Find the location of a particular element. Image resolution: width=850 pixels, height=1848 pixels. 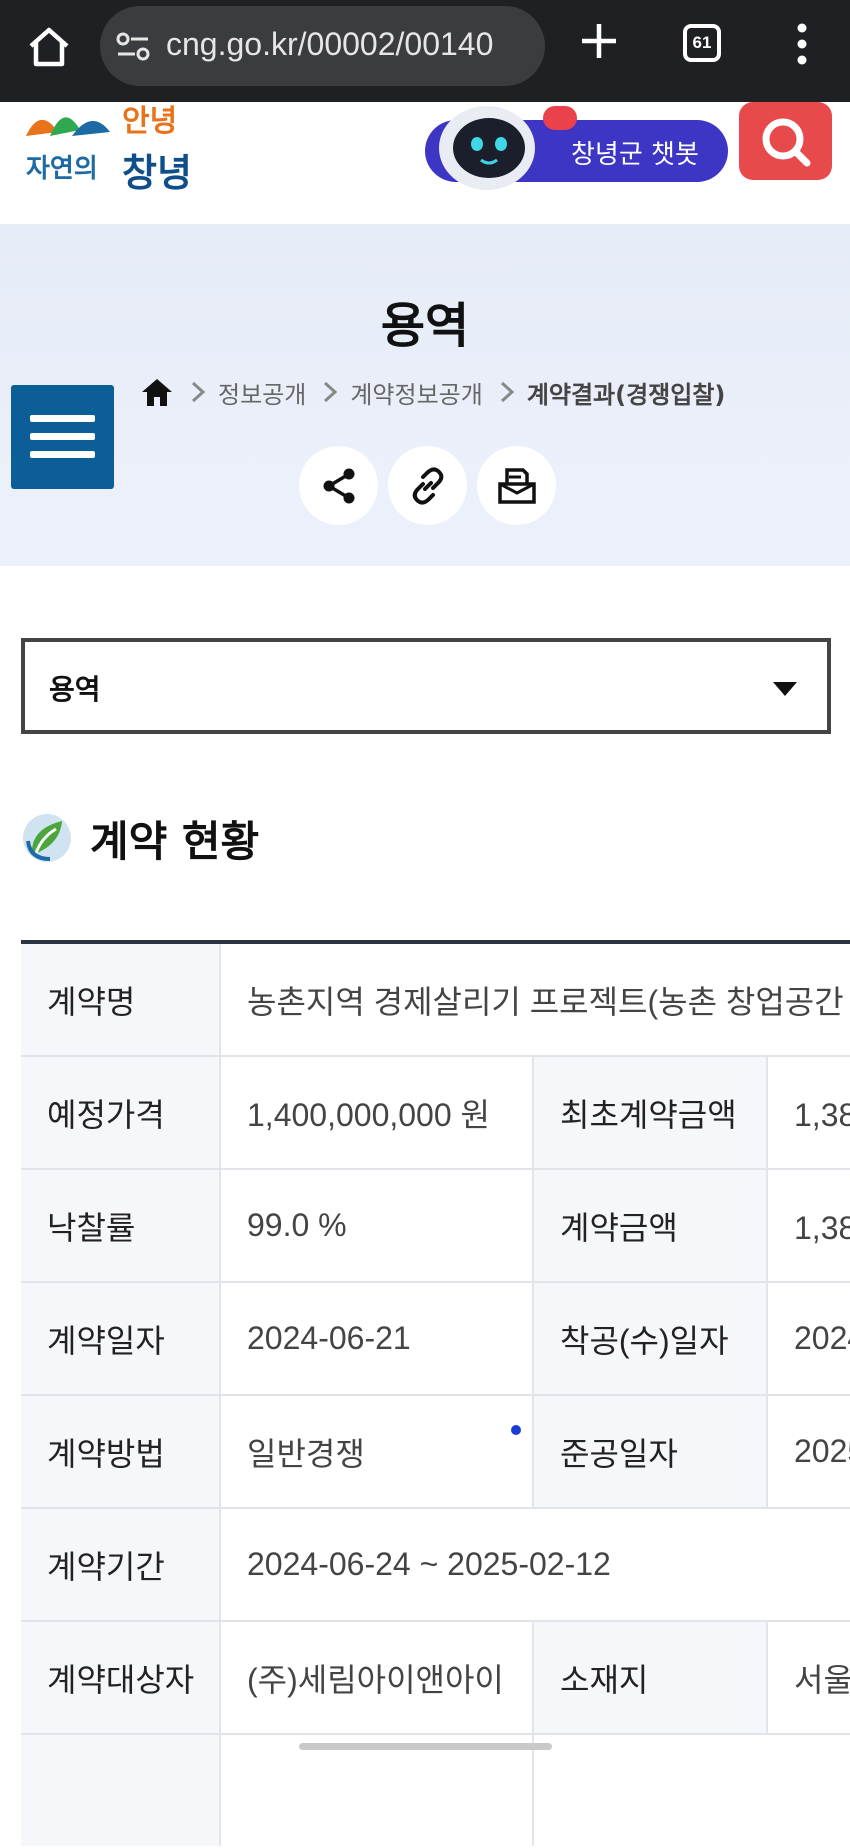

chatbot-label: 창녕군 챗봇 is located at coordinates (635, 155).